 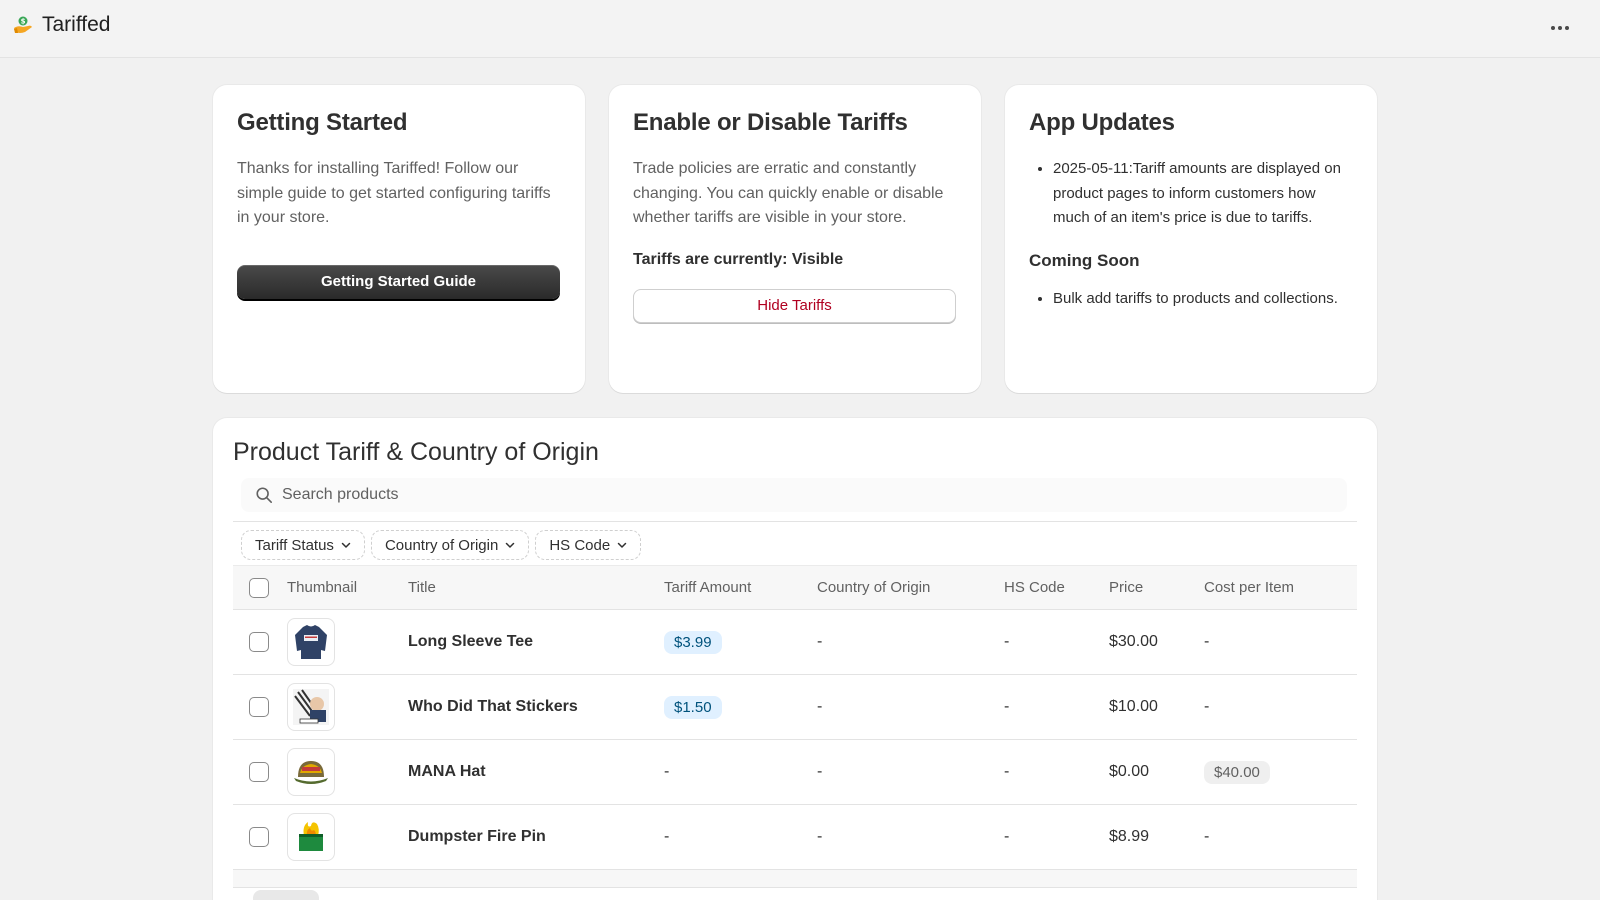 I want to click on coming-soon-title: Coming Soon, so click(x=1084, y=260).